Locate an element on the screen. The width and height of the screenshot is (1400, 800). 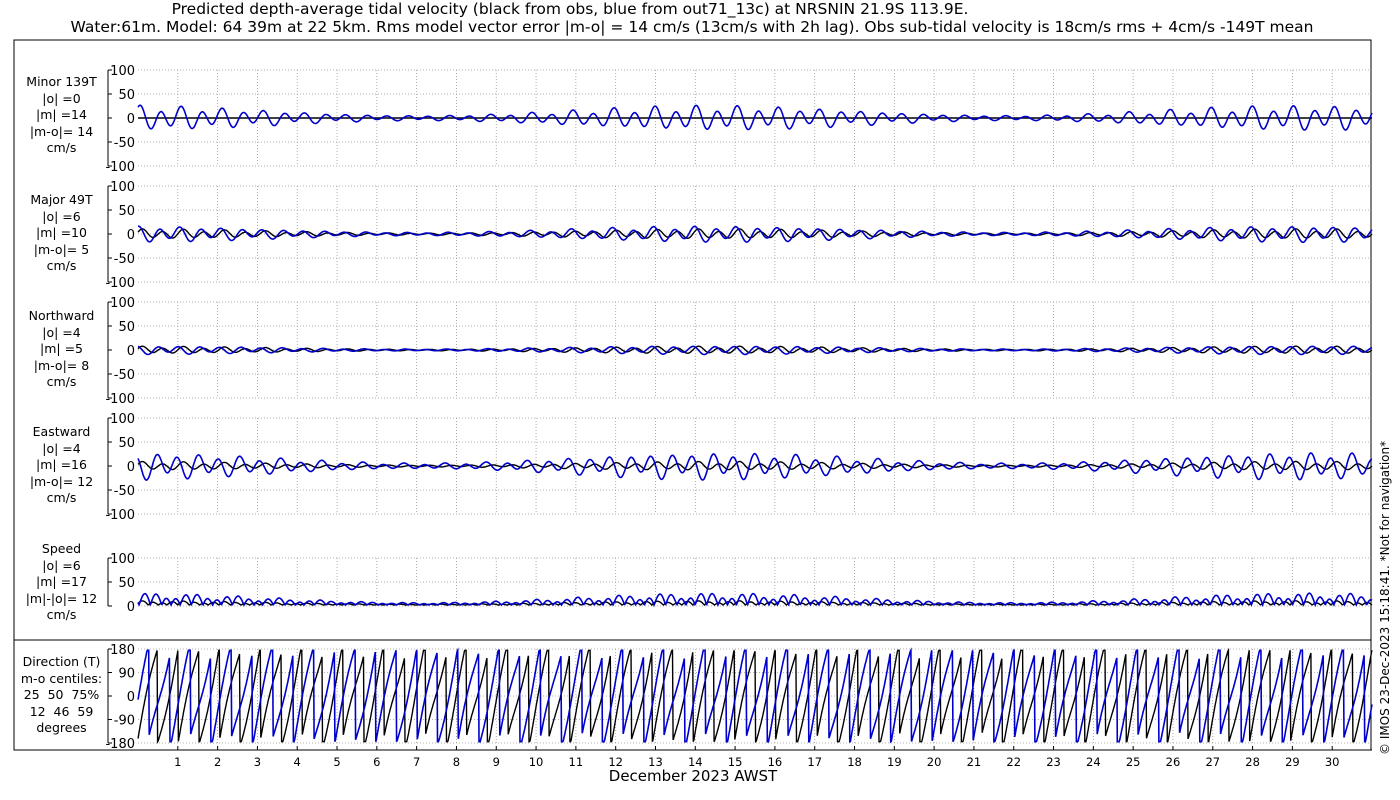
y-tick-label: -180 is located at coordinates (120, 744).